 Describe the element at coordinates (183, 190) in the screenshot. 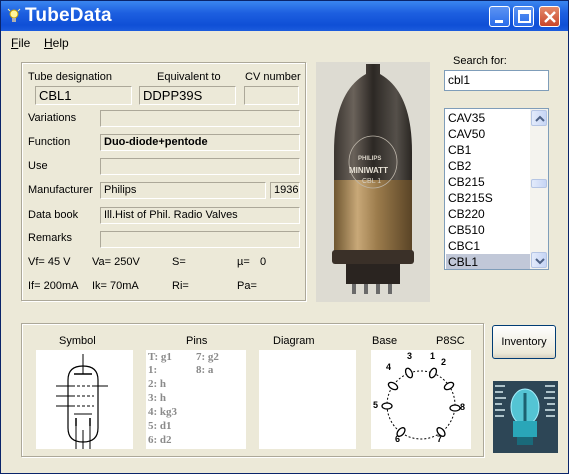

I see `manufacturer-field: Philips` at that location.